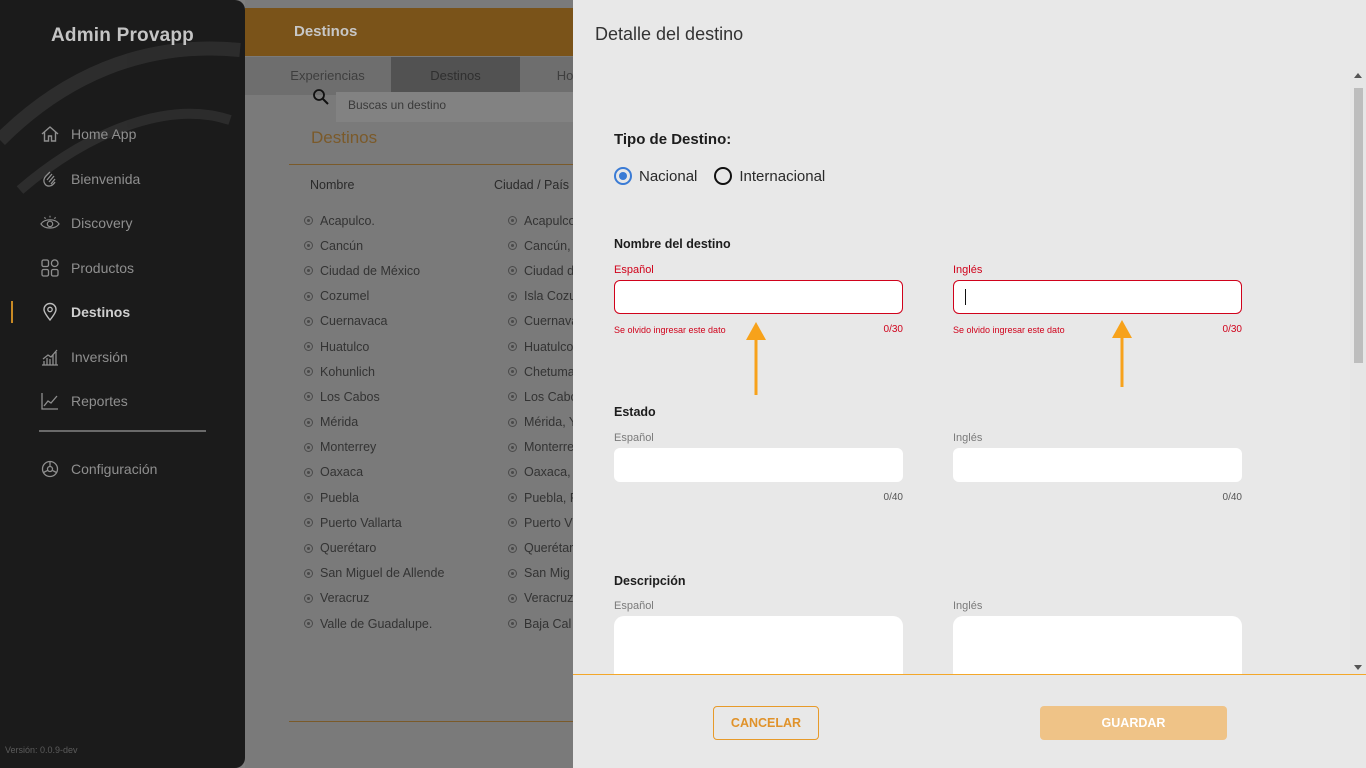 This screenshot has width=1366, height=768. I want to click on descripcion-en-textarea, so click(1097, 645).